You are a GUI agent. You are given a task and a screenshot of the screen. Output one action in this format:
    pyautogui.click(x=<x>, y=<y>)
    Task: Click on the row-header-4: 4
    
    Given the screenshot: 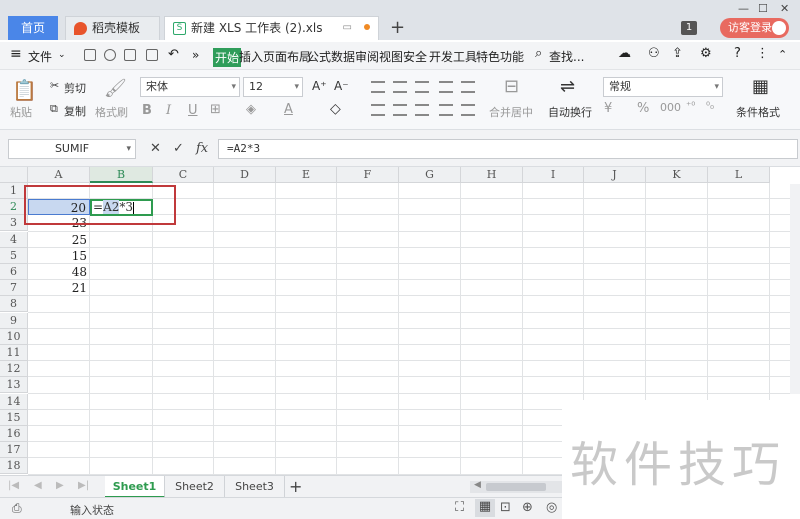 What is the action you would take?
    pyautogui.click(x=14, y=239)
    